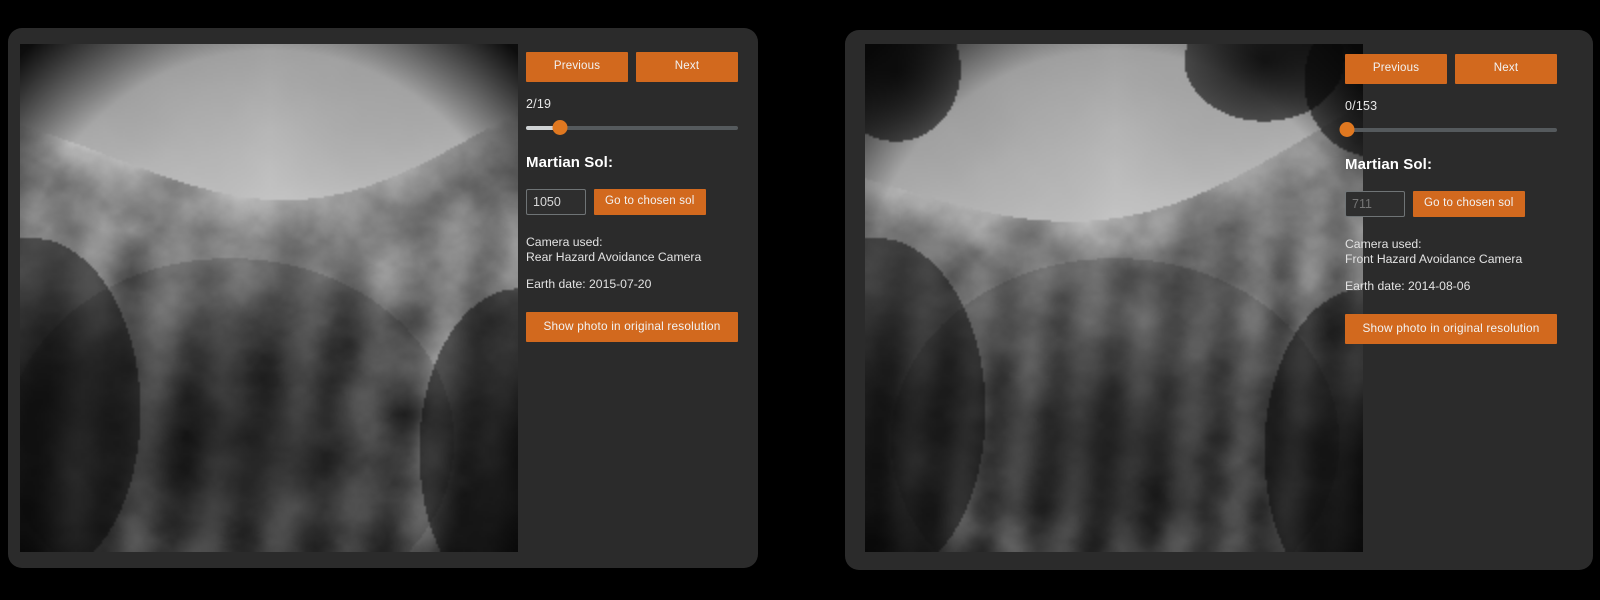 The image size is (1600, 600). I want to click on photo-counter: 0/153, so click(1361, 105).